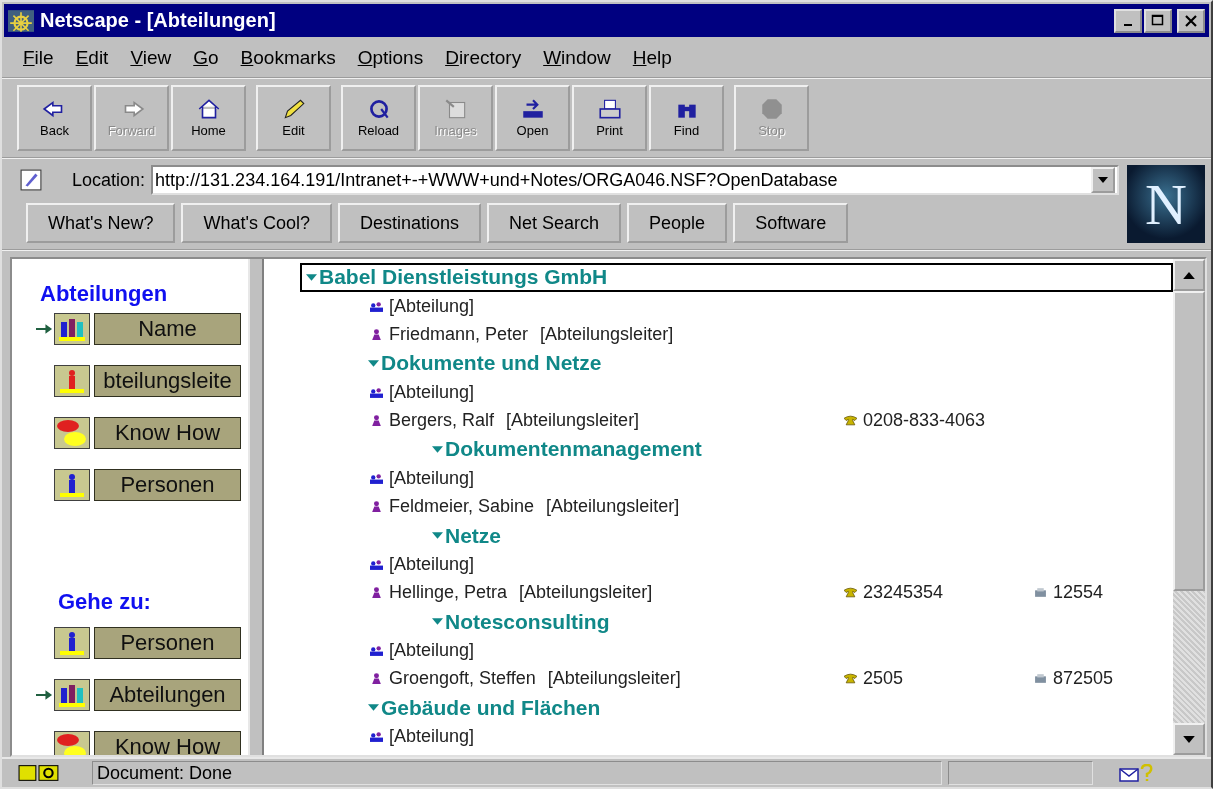 The image size is (1213, 789). What do you see at coordinates (1189, 441) in the screenshot?
I see `scroll-thumb` at bounding box center [1189, 441].